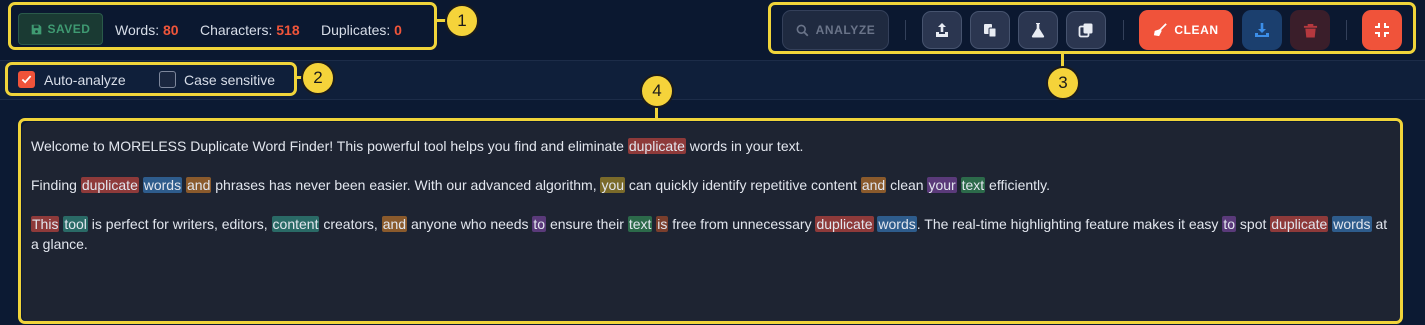 This screenshot has height=325, width=1425. I want to click on callout-badge: 2, so click(318, 78).